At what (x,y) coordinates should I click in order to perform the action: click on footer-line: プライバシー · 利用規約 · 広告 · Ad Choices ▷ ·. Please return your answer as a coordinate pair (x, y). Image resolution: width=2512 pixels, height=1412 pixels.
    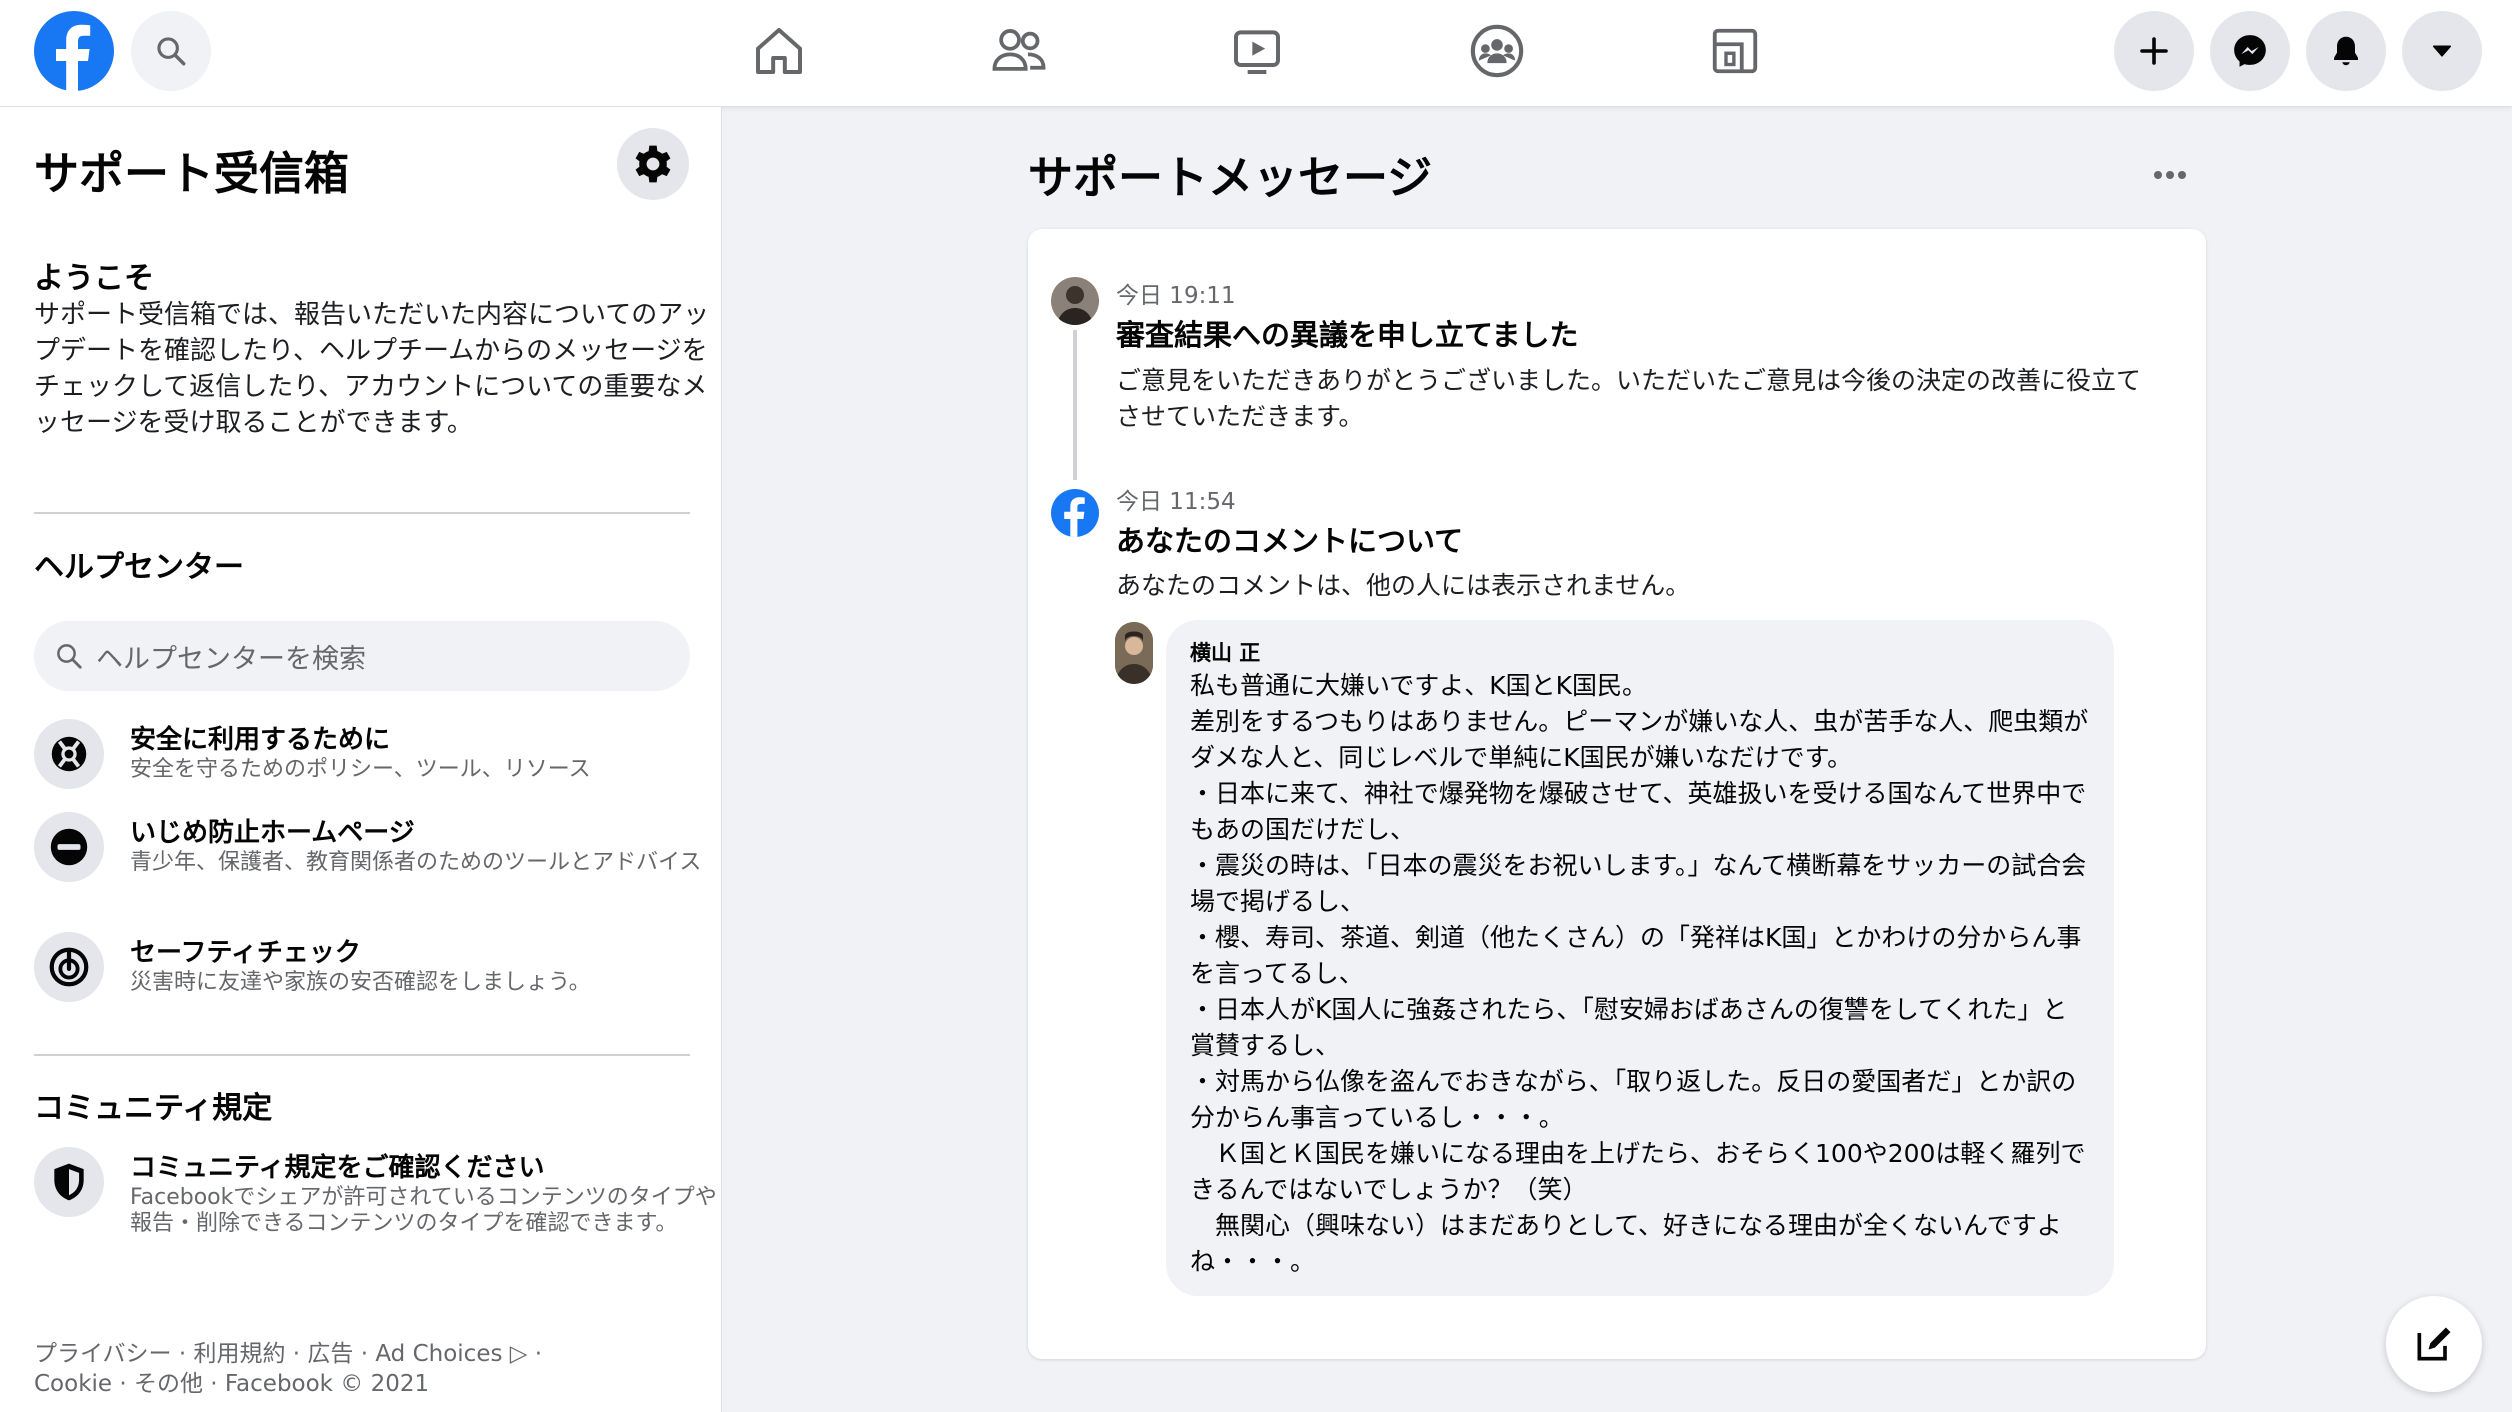
    Looking at the image, I should click on (288, 1354).